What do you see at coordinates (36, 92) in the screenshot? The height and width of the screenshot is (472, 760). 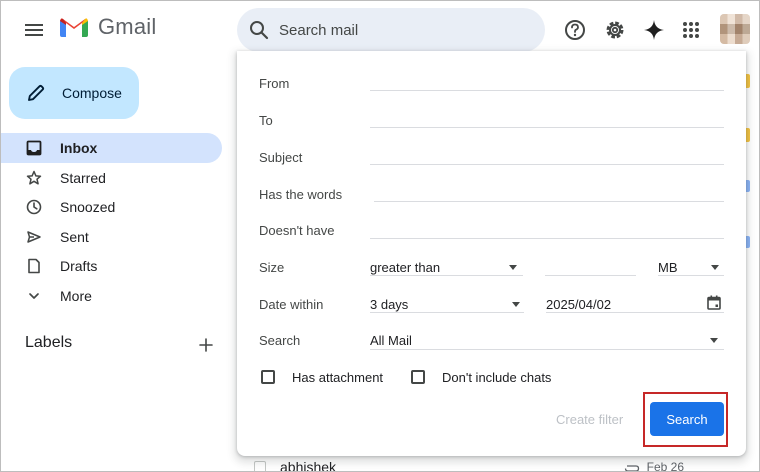 I see `pencil-icon` at bounding box center [36, 92].